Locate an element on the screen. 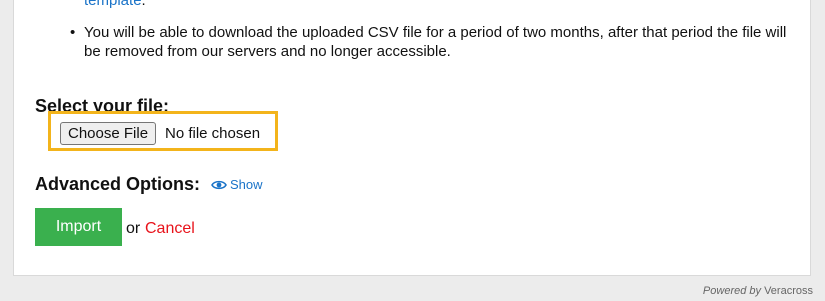 This screenshot has width=825, height=301. file-status-text: No file chosen is located at coordinates (213, 133).